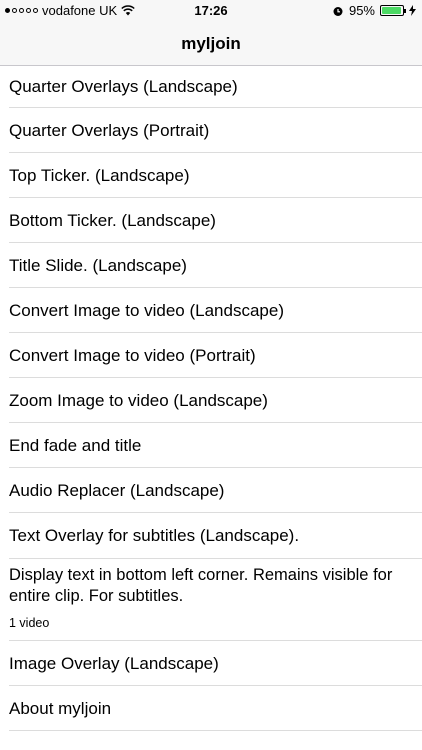  I want to click on list-item: Audio Replacer (Landscape), so click(211, 490).